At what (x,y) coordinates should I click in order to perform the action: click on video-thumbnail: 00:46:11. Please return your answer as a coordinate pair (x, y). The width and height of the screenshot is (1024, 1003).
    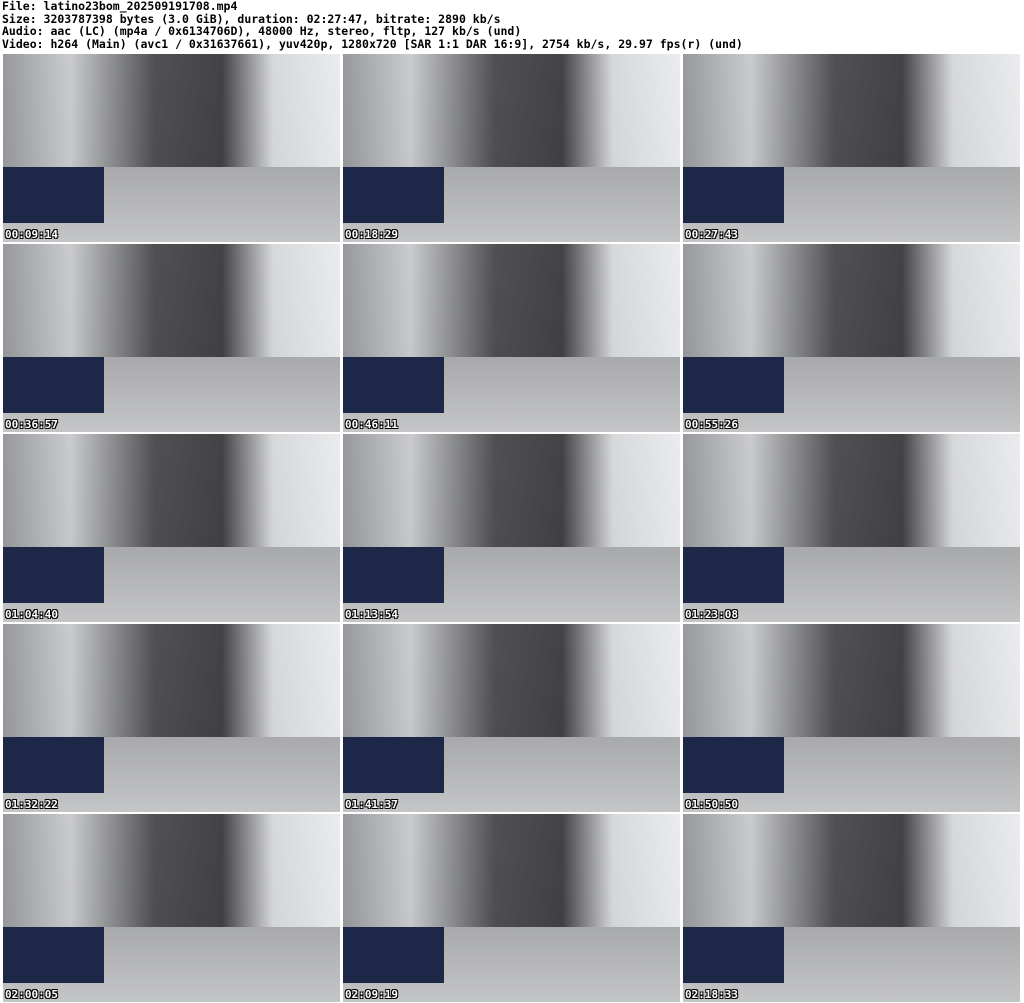
    Looking at the image, I should click on (511, 338).